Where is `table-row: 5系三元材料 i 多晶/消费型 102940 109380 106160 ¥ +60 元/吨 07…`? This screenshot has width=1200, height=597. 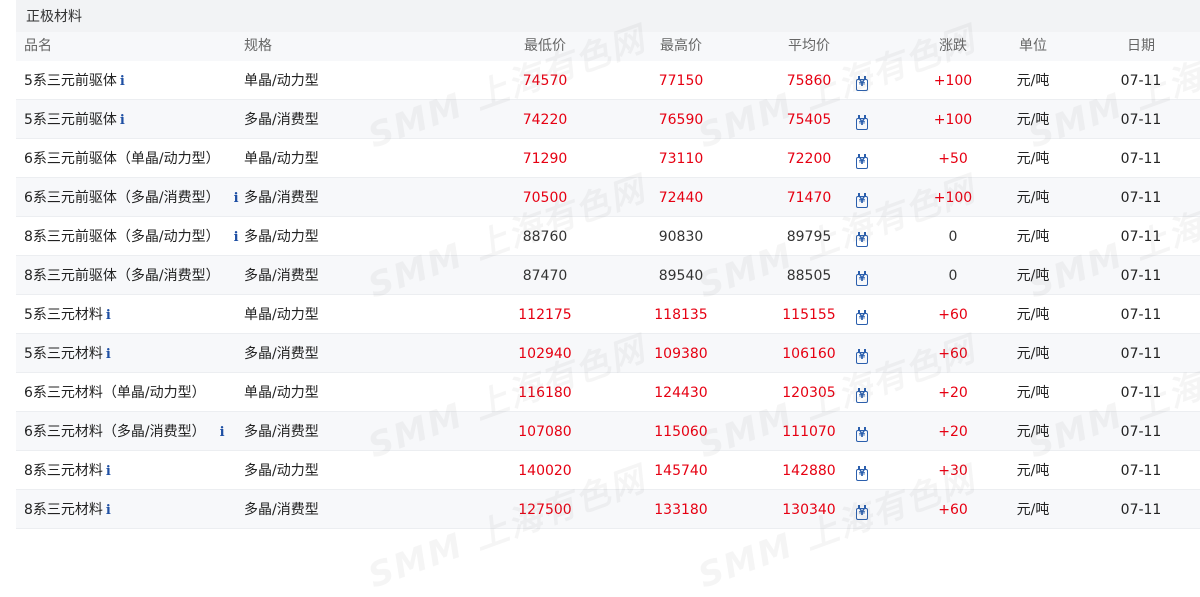
table-row: 5系三元材料 i 多晶/消费型 102940 109380 106160 ¥ +60 元/吨 07… is located at coordinates (608, 353).